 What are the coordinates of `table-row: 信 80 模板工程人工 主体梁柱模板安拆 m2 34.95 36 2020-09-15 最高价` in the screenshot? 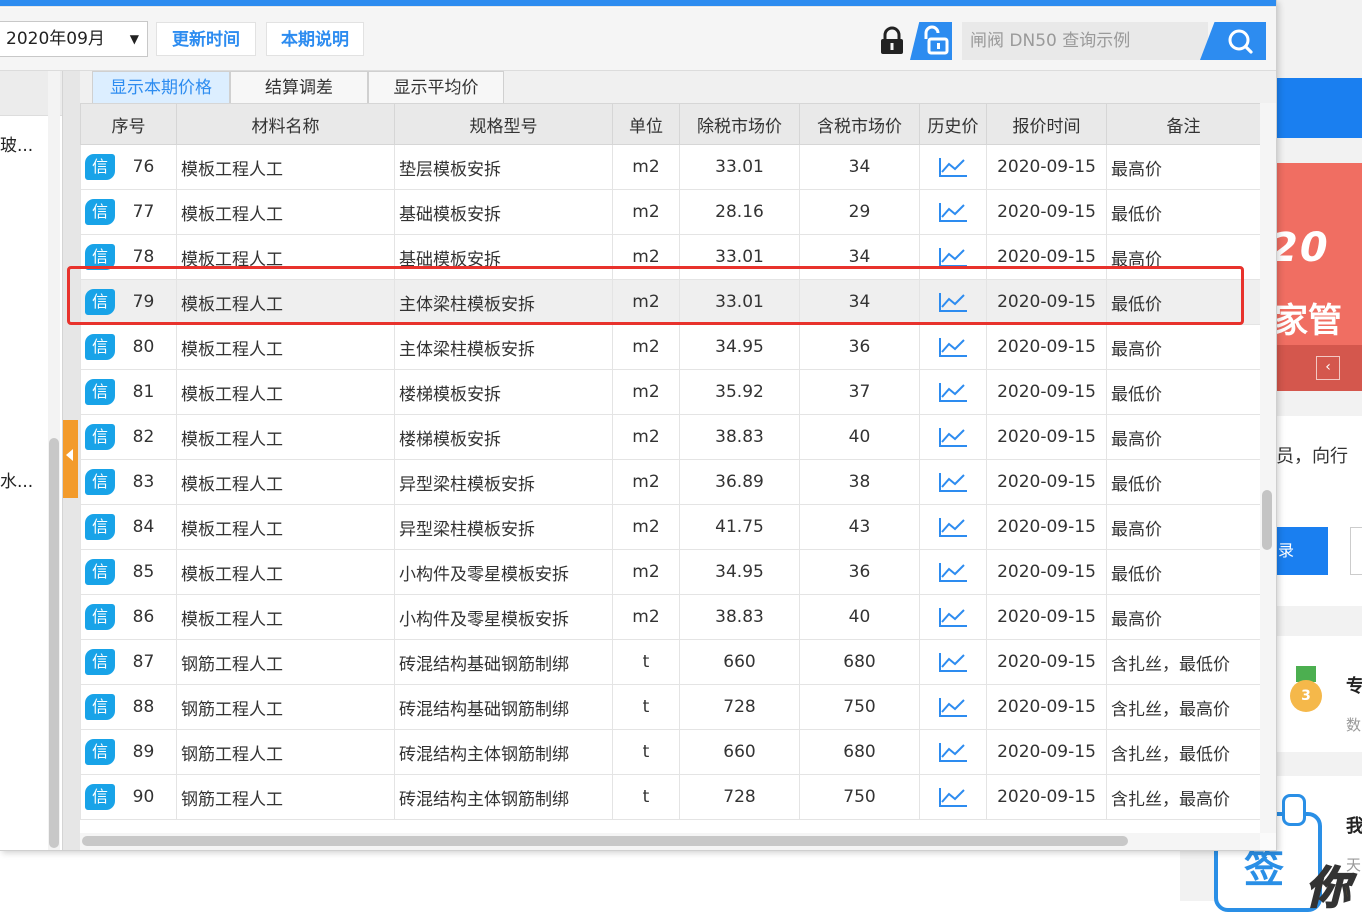 It's located at (670, 347).